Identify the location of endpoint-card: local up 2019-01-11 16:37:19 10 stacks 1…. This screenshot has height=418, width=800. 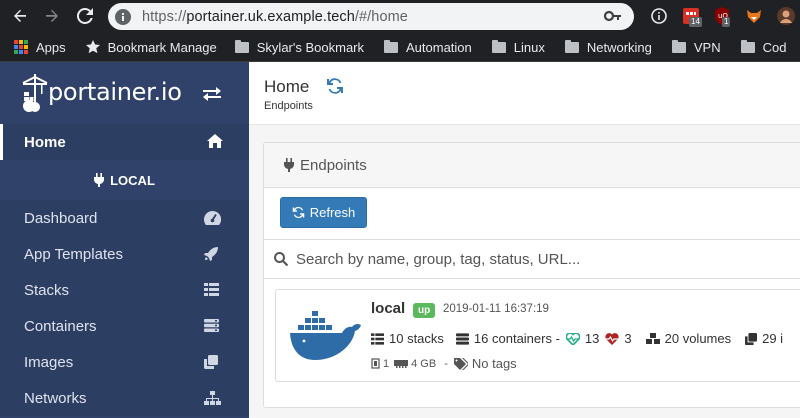
(537, 335).